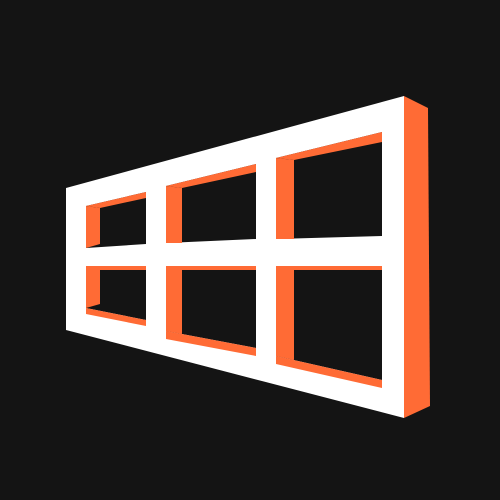  What do you see at coordinates (174, 214) in the screenshot?
I see `bevel-top-middle` at bounding box center [174, 214].